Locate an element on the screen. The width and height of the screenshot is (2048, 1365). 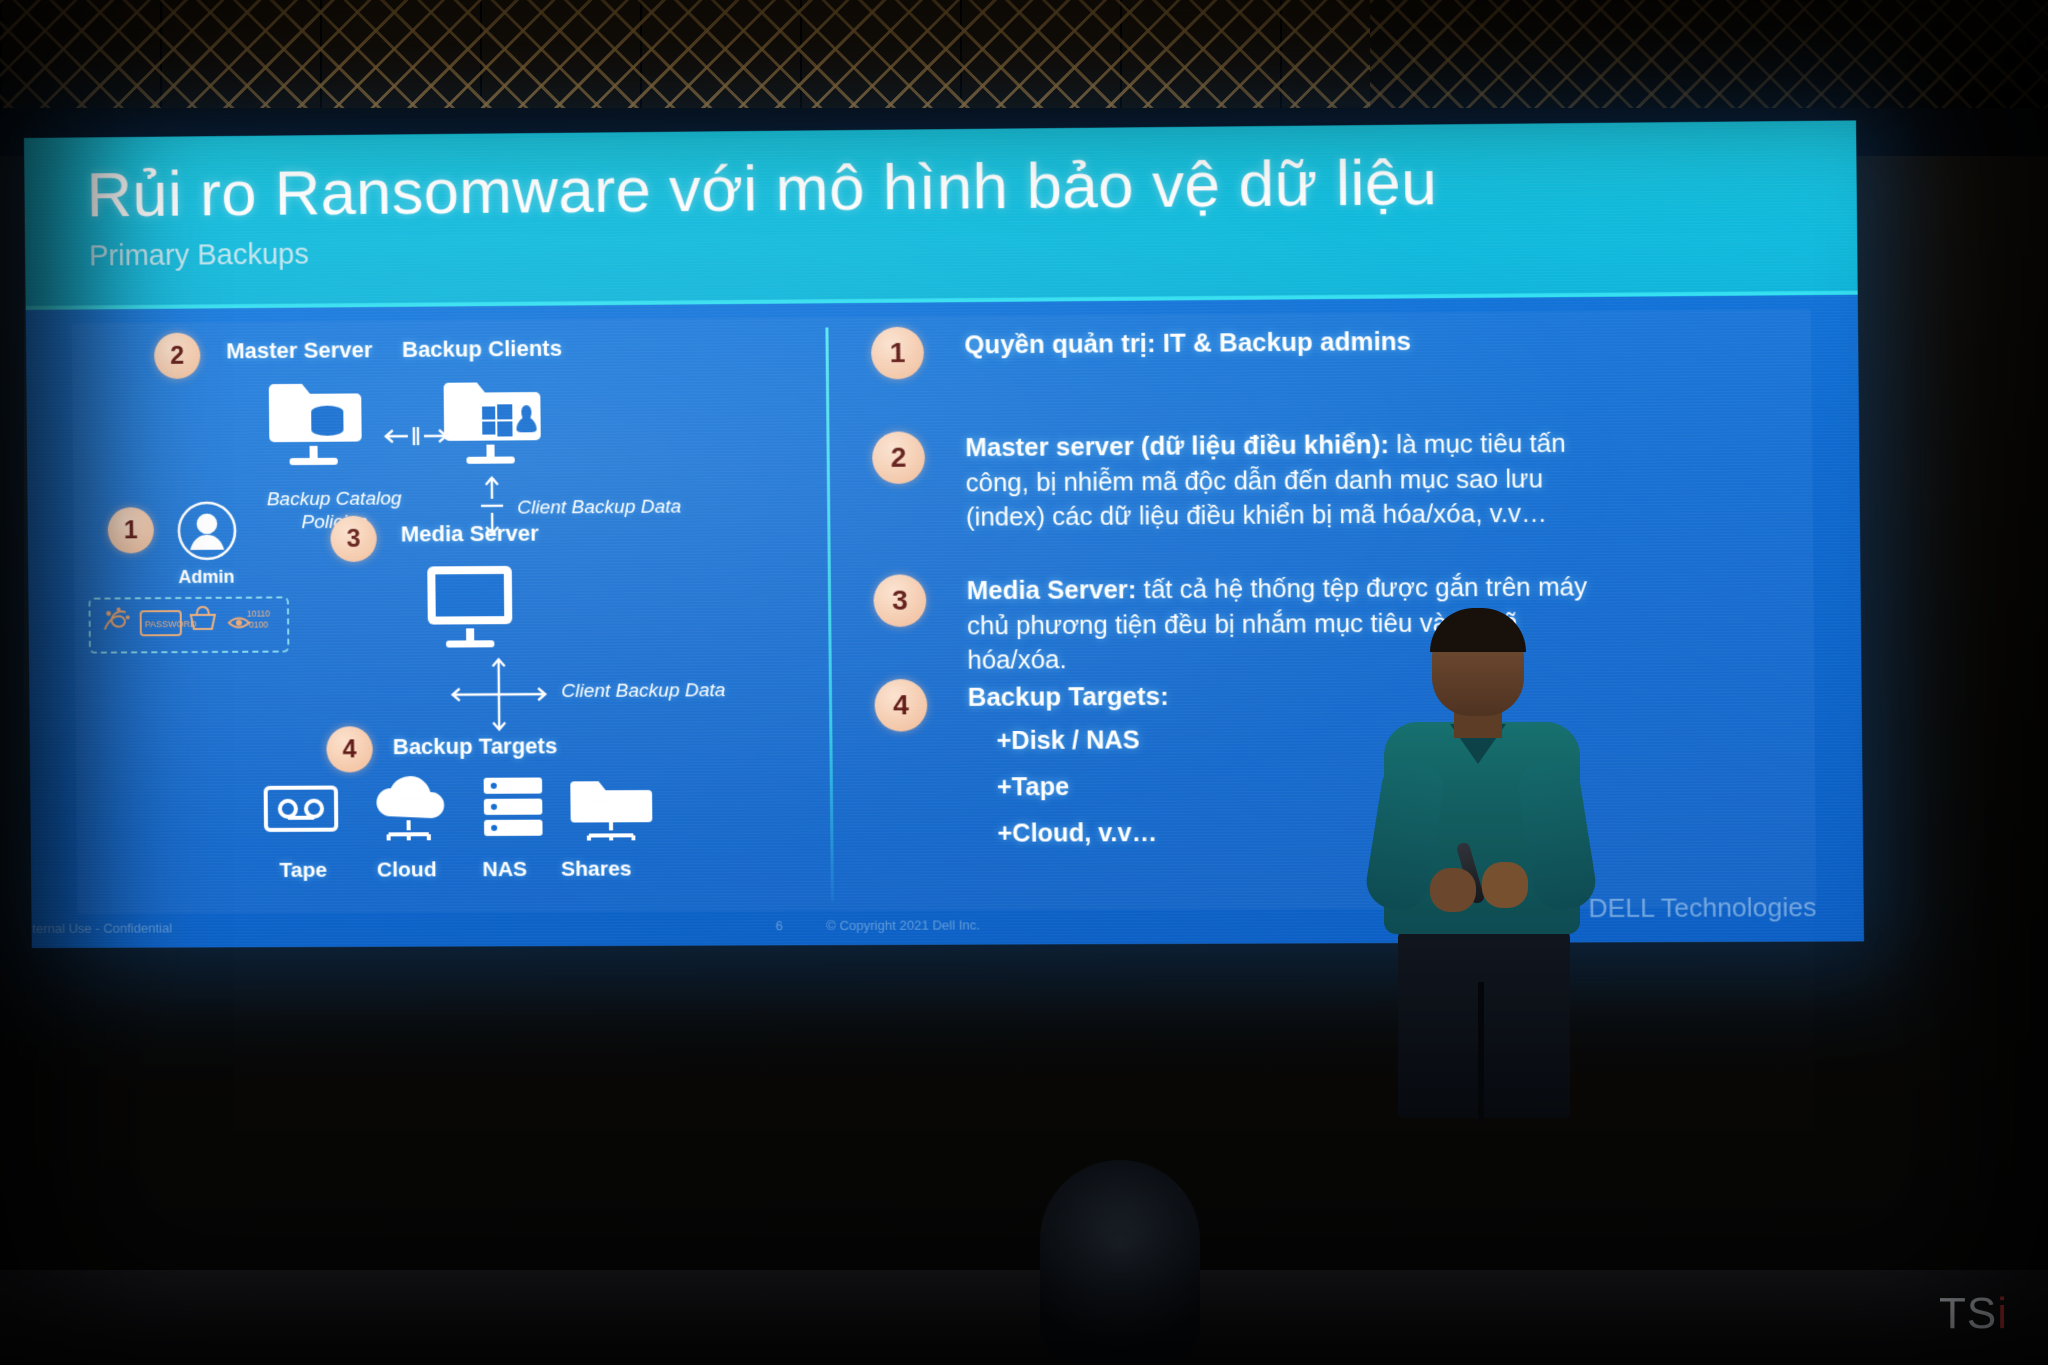
speaker-legs is located at coordinates (1484, 1023).